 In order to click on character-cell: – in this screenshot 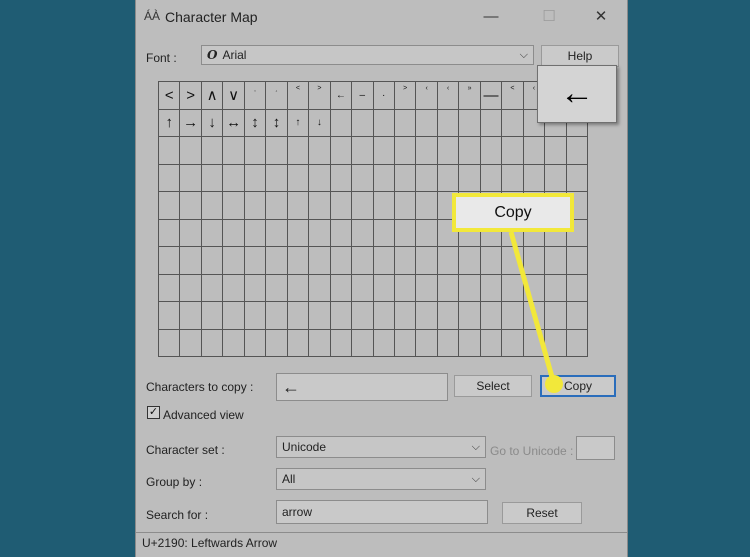, I will do `click(363, 96)`.